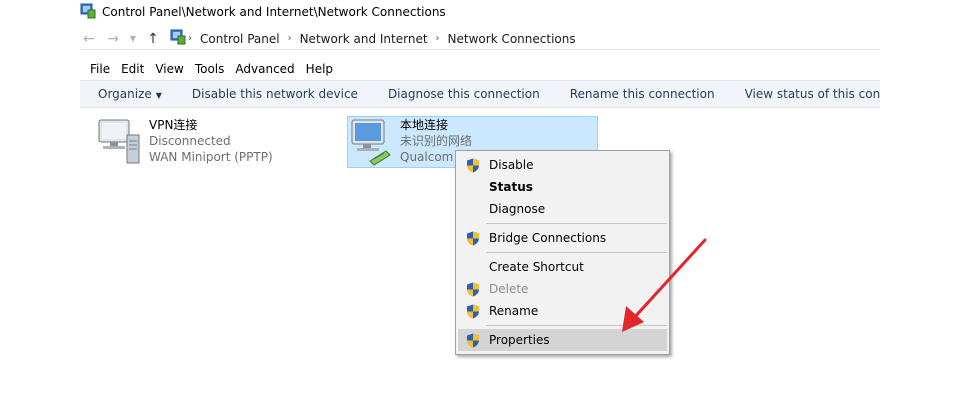 The width and height of the screenshot is (960, 400). I want to click on vpn-connection-text: VPN连接 Disconnected WAN Miniport (PPTP), so click(211, 143).